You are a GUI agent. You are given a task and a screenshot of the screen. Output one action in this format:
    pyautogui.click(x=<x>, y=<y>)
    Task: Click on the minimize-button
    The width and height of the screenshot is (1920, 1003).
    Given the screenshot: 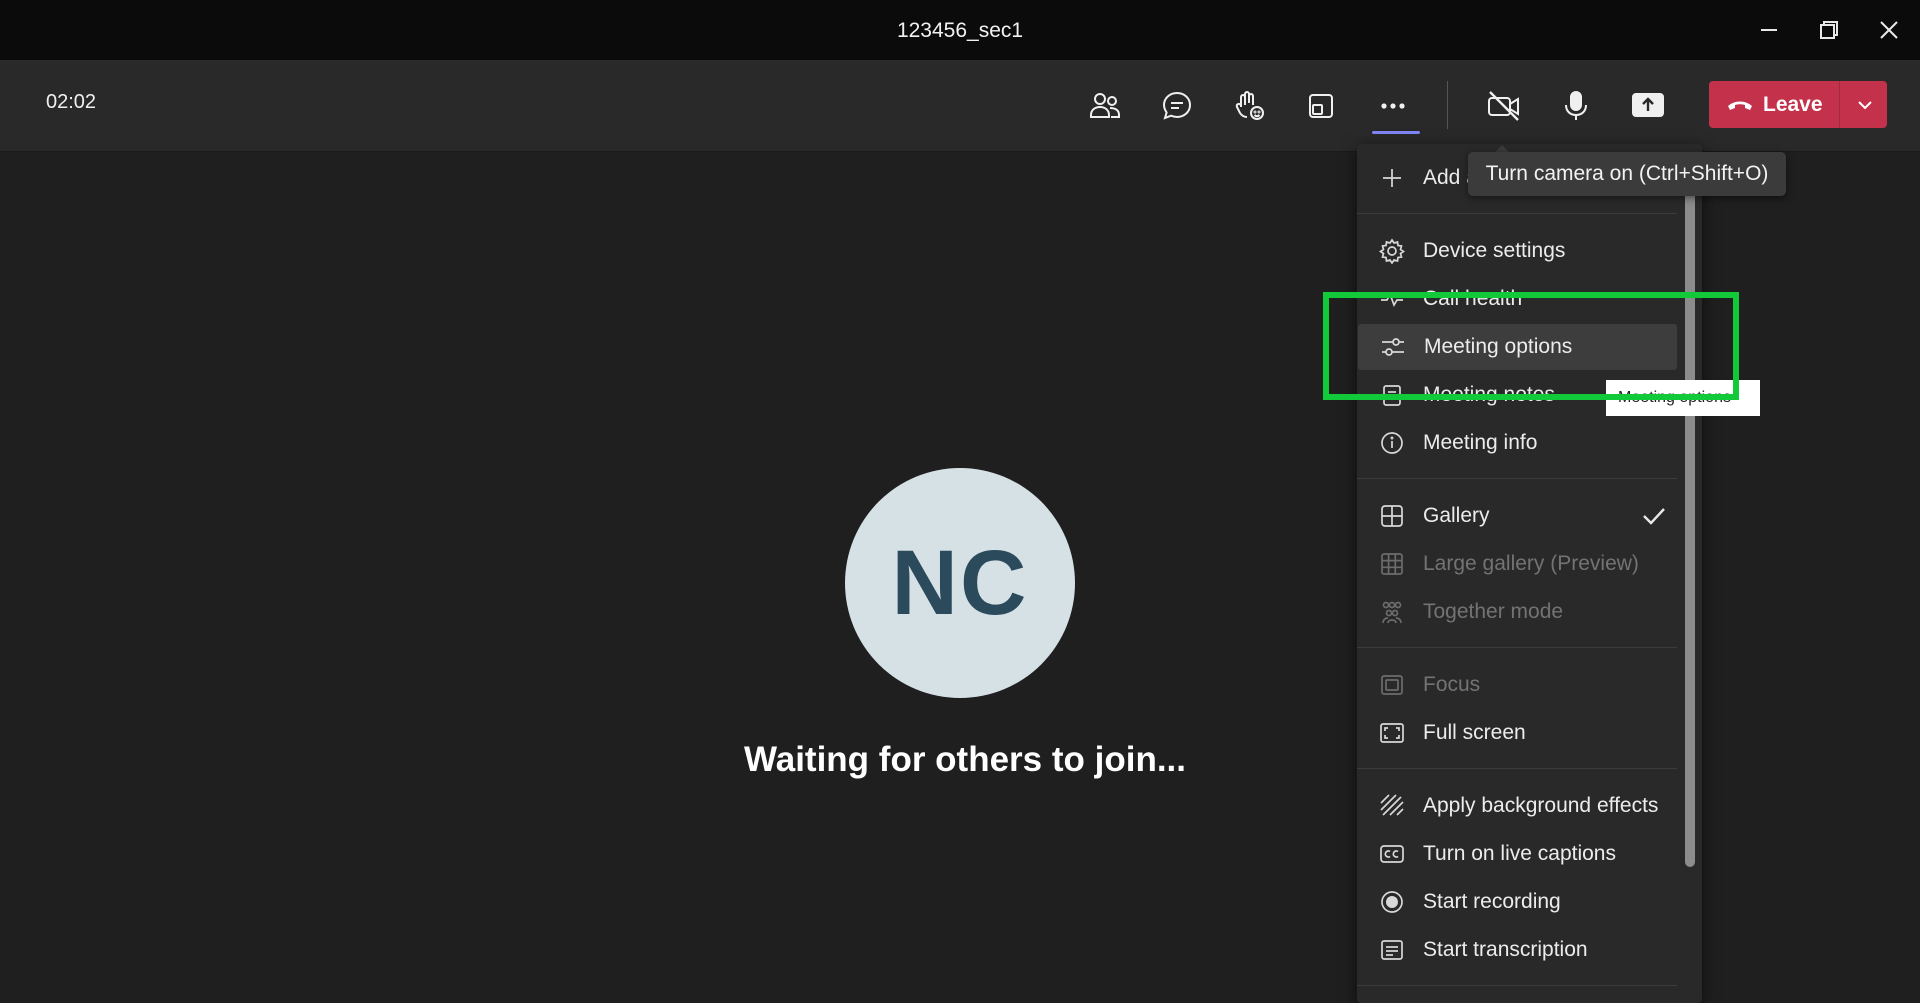 What is the action you would take?
    pyautogui.click(x=1769, y=30)
    